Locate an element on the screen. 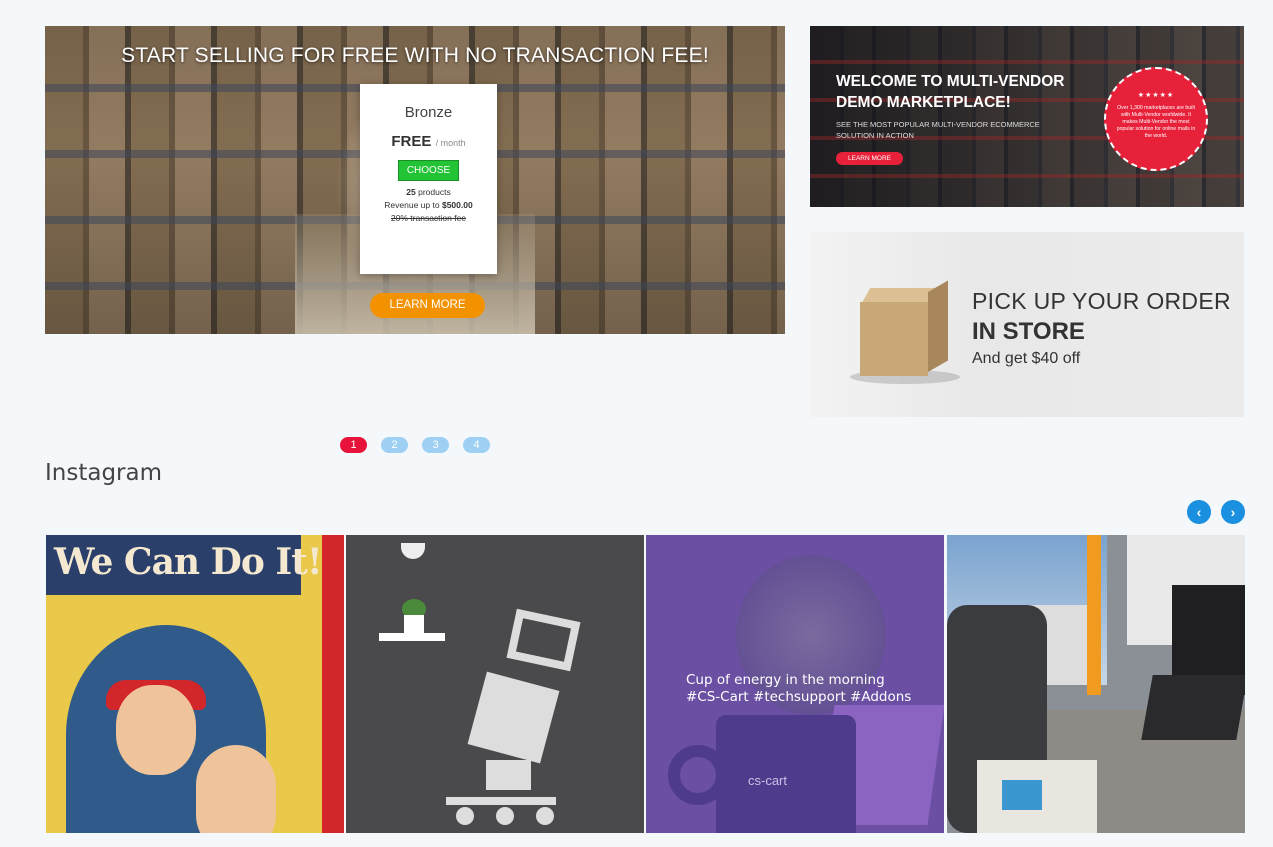 This screenshot has width=1273, height=847. robot-cart is located at coordinates (501, 801).